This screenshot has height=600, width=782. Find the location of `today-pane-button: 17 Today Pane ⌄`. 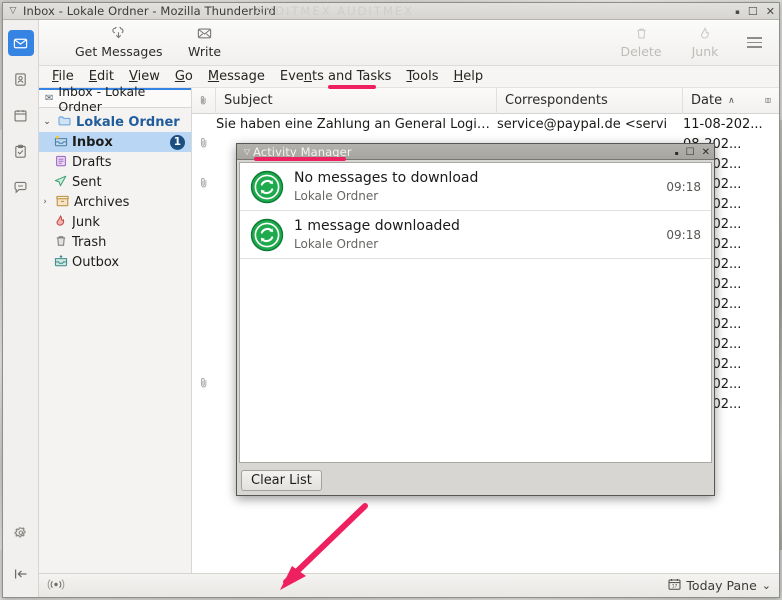

today-pane-button: 17 Today Pane ⌄ is located at coordinates (719, 585).